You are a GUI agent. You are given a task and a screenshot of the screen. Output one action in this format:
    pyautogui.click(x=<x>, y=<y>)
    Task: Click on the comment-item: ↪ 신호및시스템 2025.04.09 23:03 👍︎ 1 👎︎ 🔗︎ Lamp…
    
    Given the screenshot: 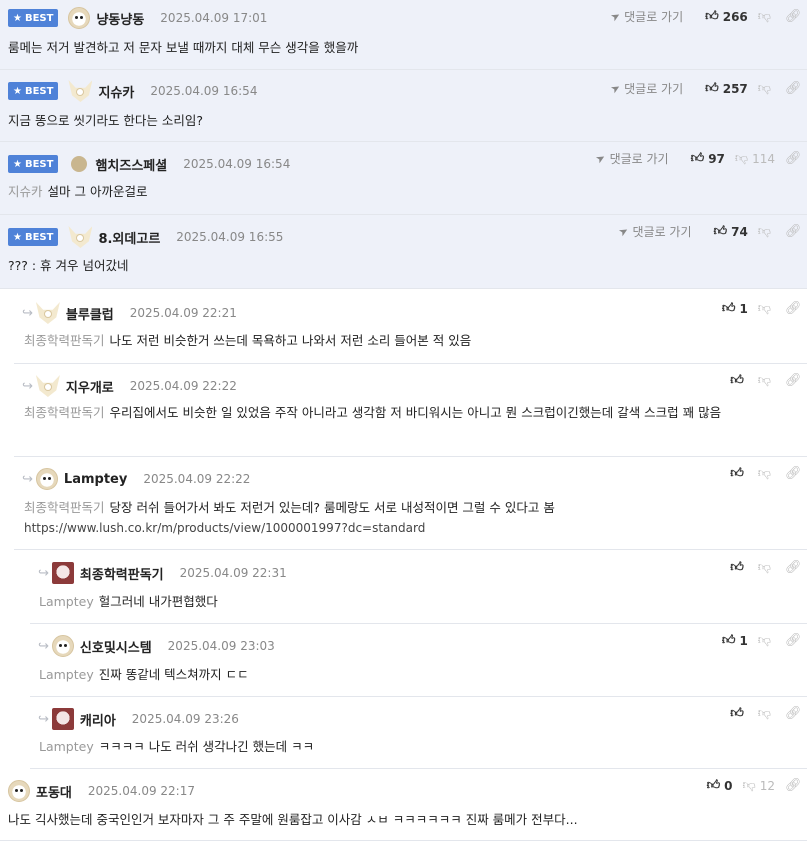 What is the action you would take?
    pyautogui.click(x=418, y=660)
    